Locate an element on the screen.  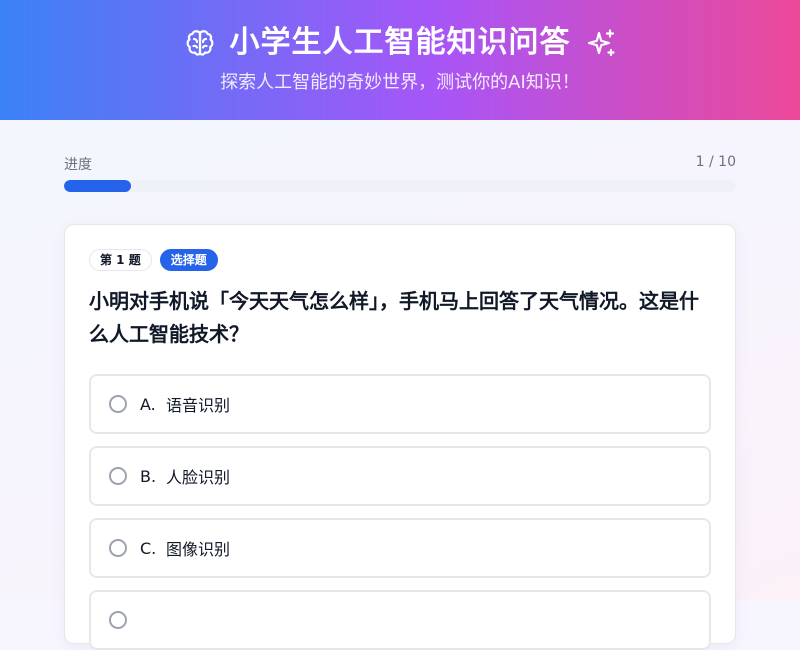
question-text: 小明对手机说「今天天气怎么样」，手机马上回答了天气情况。这是什么人工智能技术？ is located at coordinates (394, 317).